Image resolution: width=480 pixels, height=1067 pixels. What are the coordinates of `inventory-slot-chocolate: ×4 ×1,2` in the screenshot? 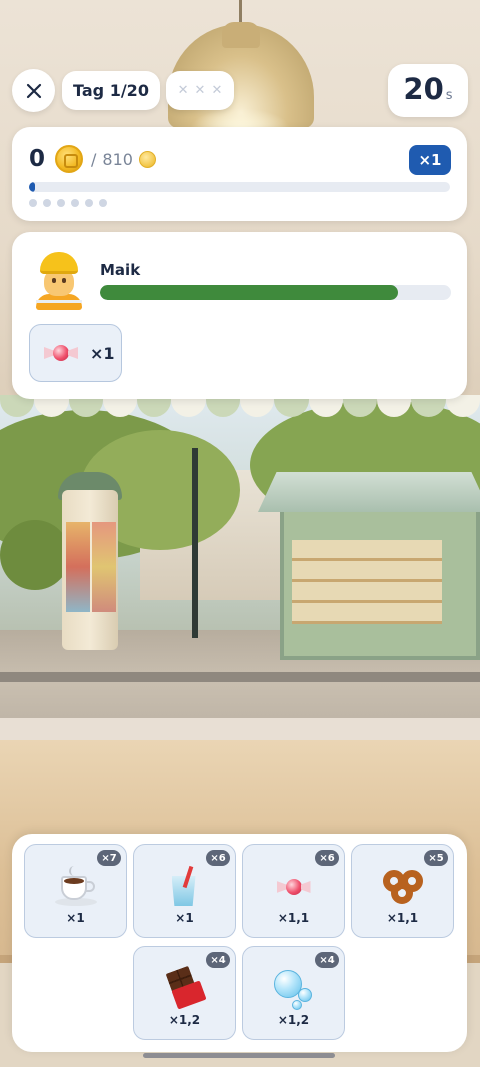 It's located at (184, 993).